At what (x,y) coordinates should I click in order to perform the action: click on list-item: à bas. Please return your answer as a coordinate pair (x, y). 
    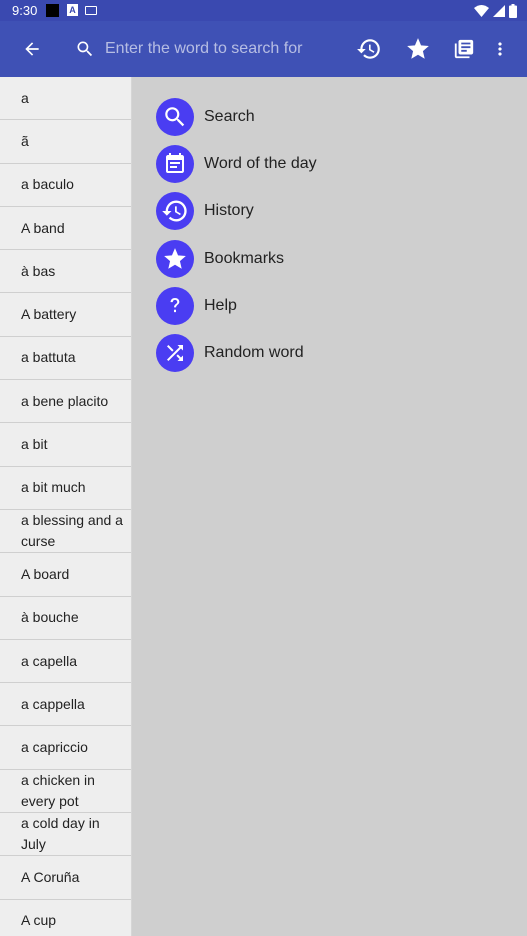
    Looking at the image, I should click on (65, 272).